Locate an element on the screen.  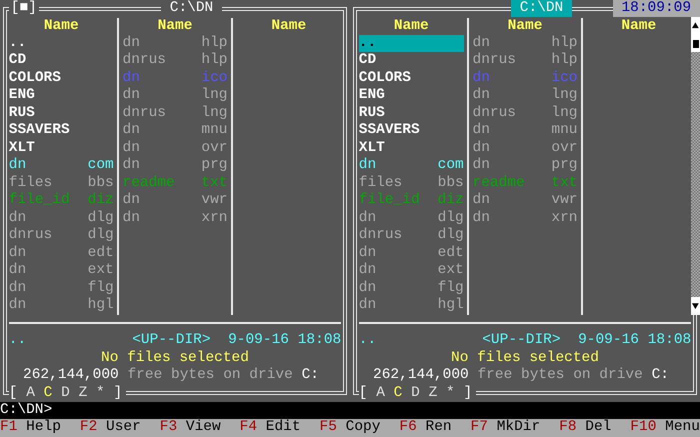
free-bytes: 262,144,000 is located at coordinates (71, 375).